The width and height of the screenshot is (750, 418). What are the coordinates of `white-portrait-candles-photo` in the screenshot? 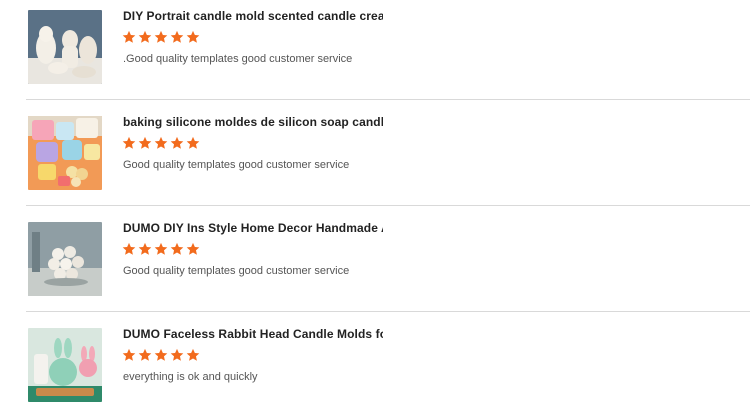 It's located at (65, 47).